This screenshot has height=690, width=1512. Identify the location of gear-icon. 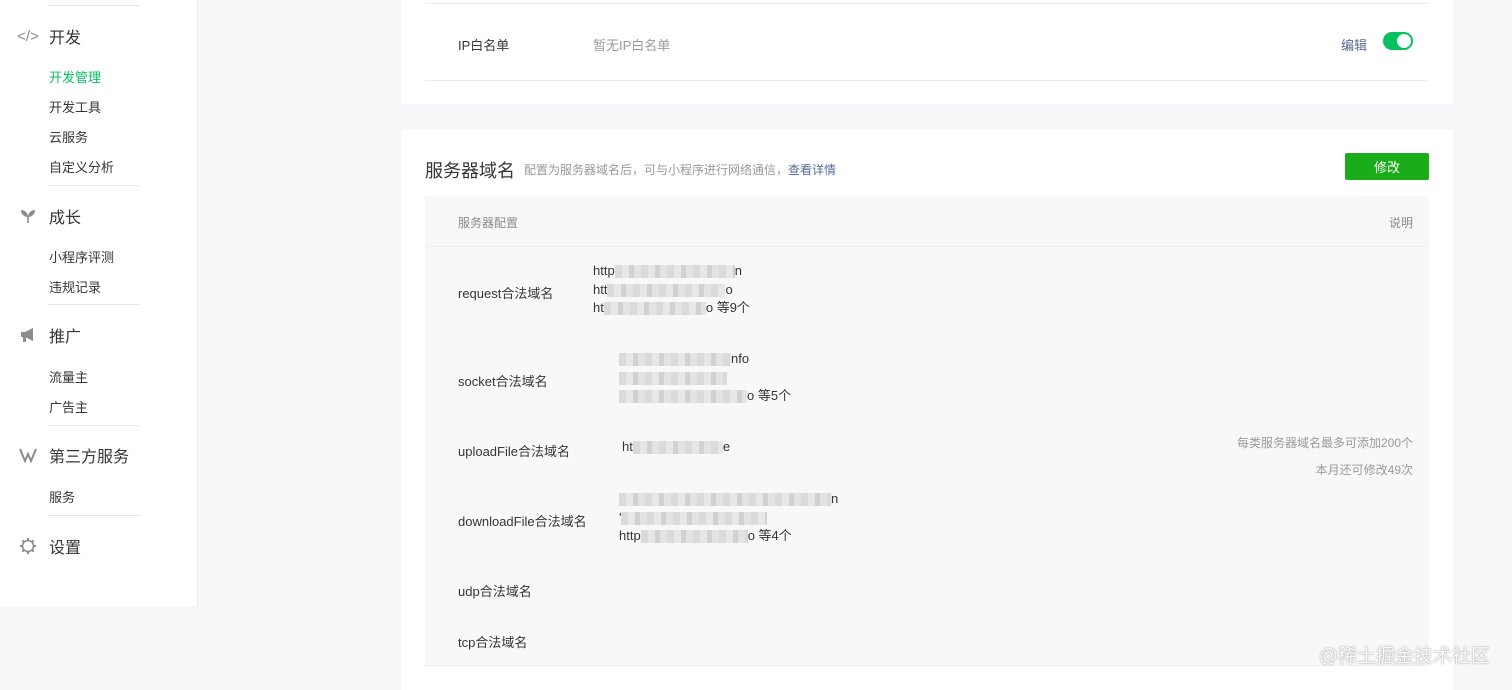
(28, 546).